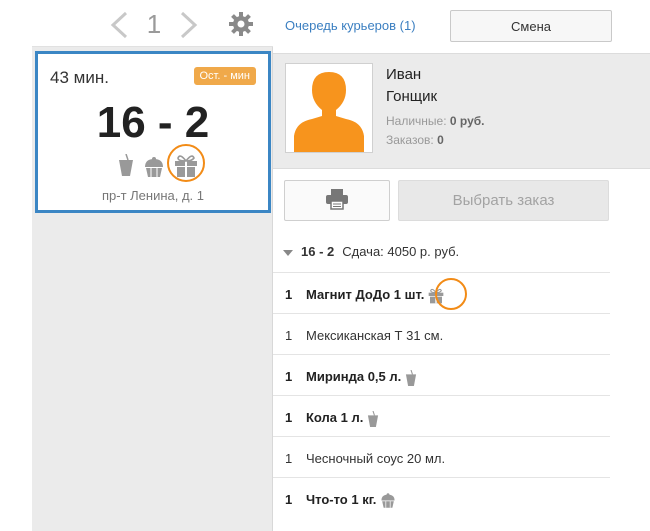 The height and width of the screenshot is (531, 650). What do you see at coordinates (531, 26) in the screenshot?
I see `shift-button: Смена` at bounding box center [531, 26].